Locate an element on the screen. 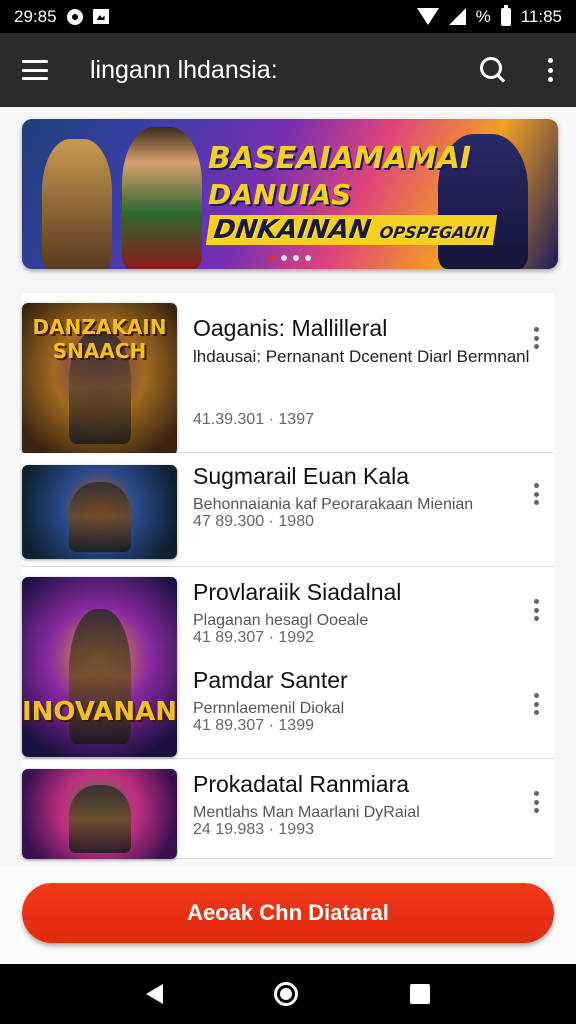  status-time-right: 11:85 is located at coordinates (541, 16).